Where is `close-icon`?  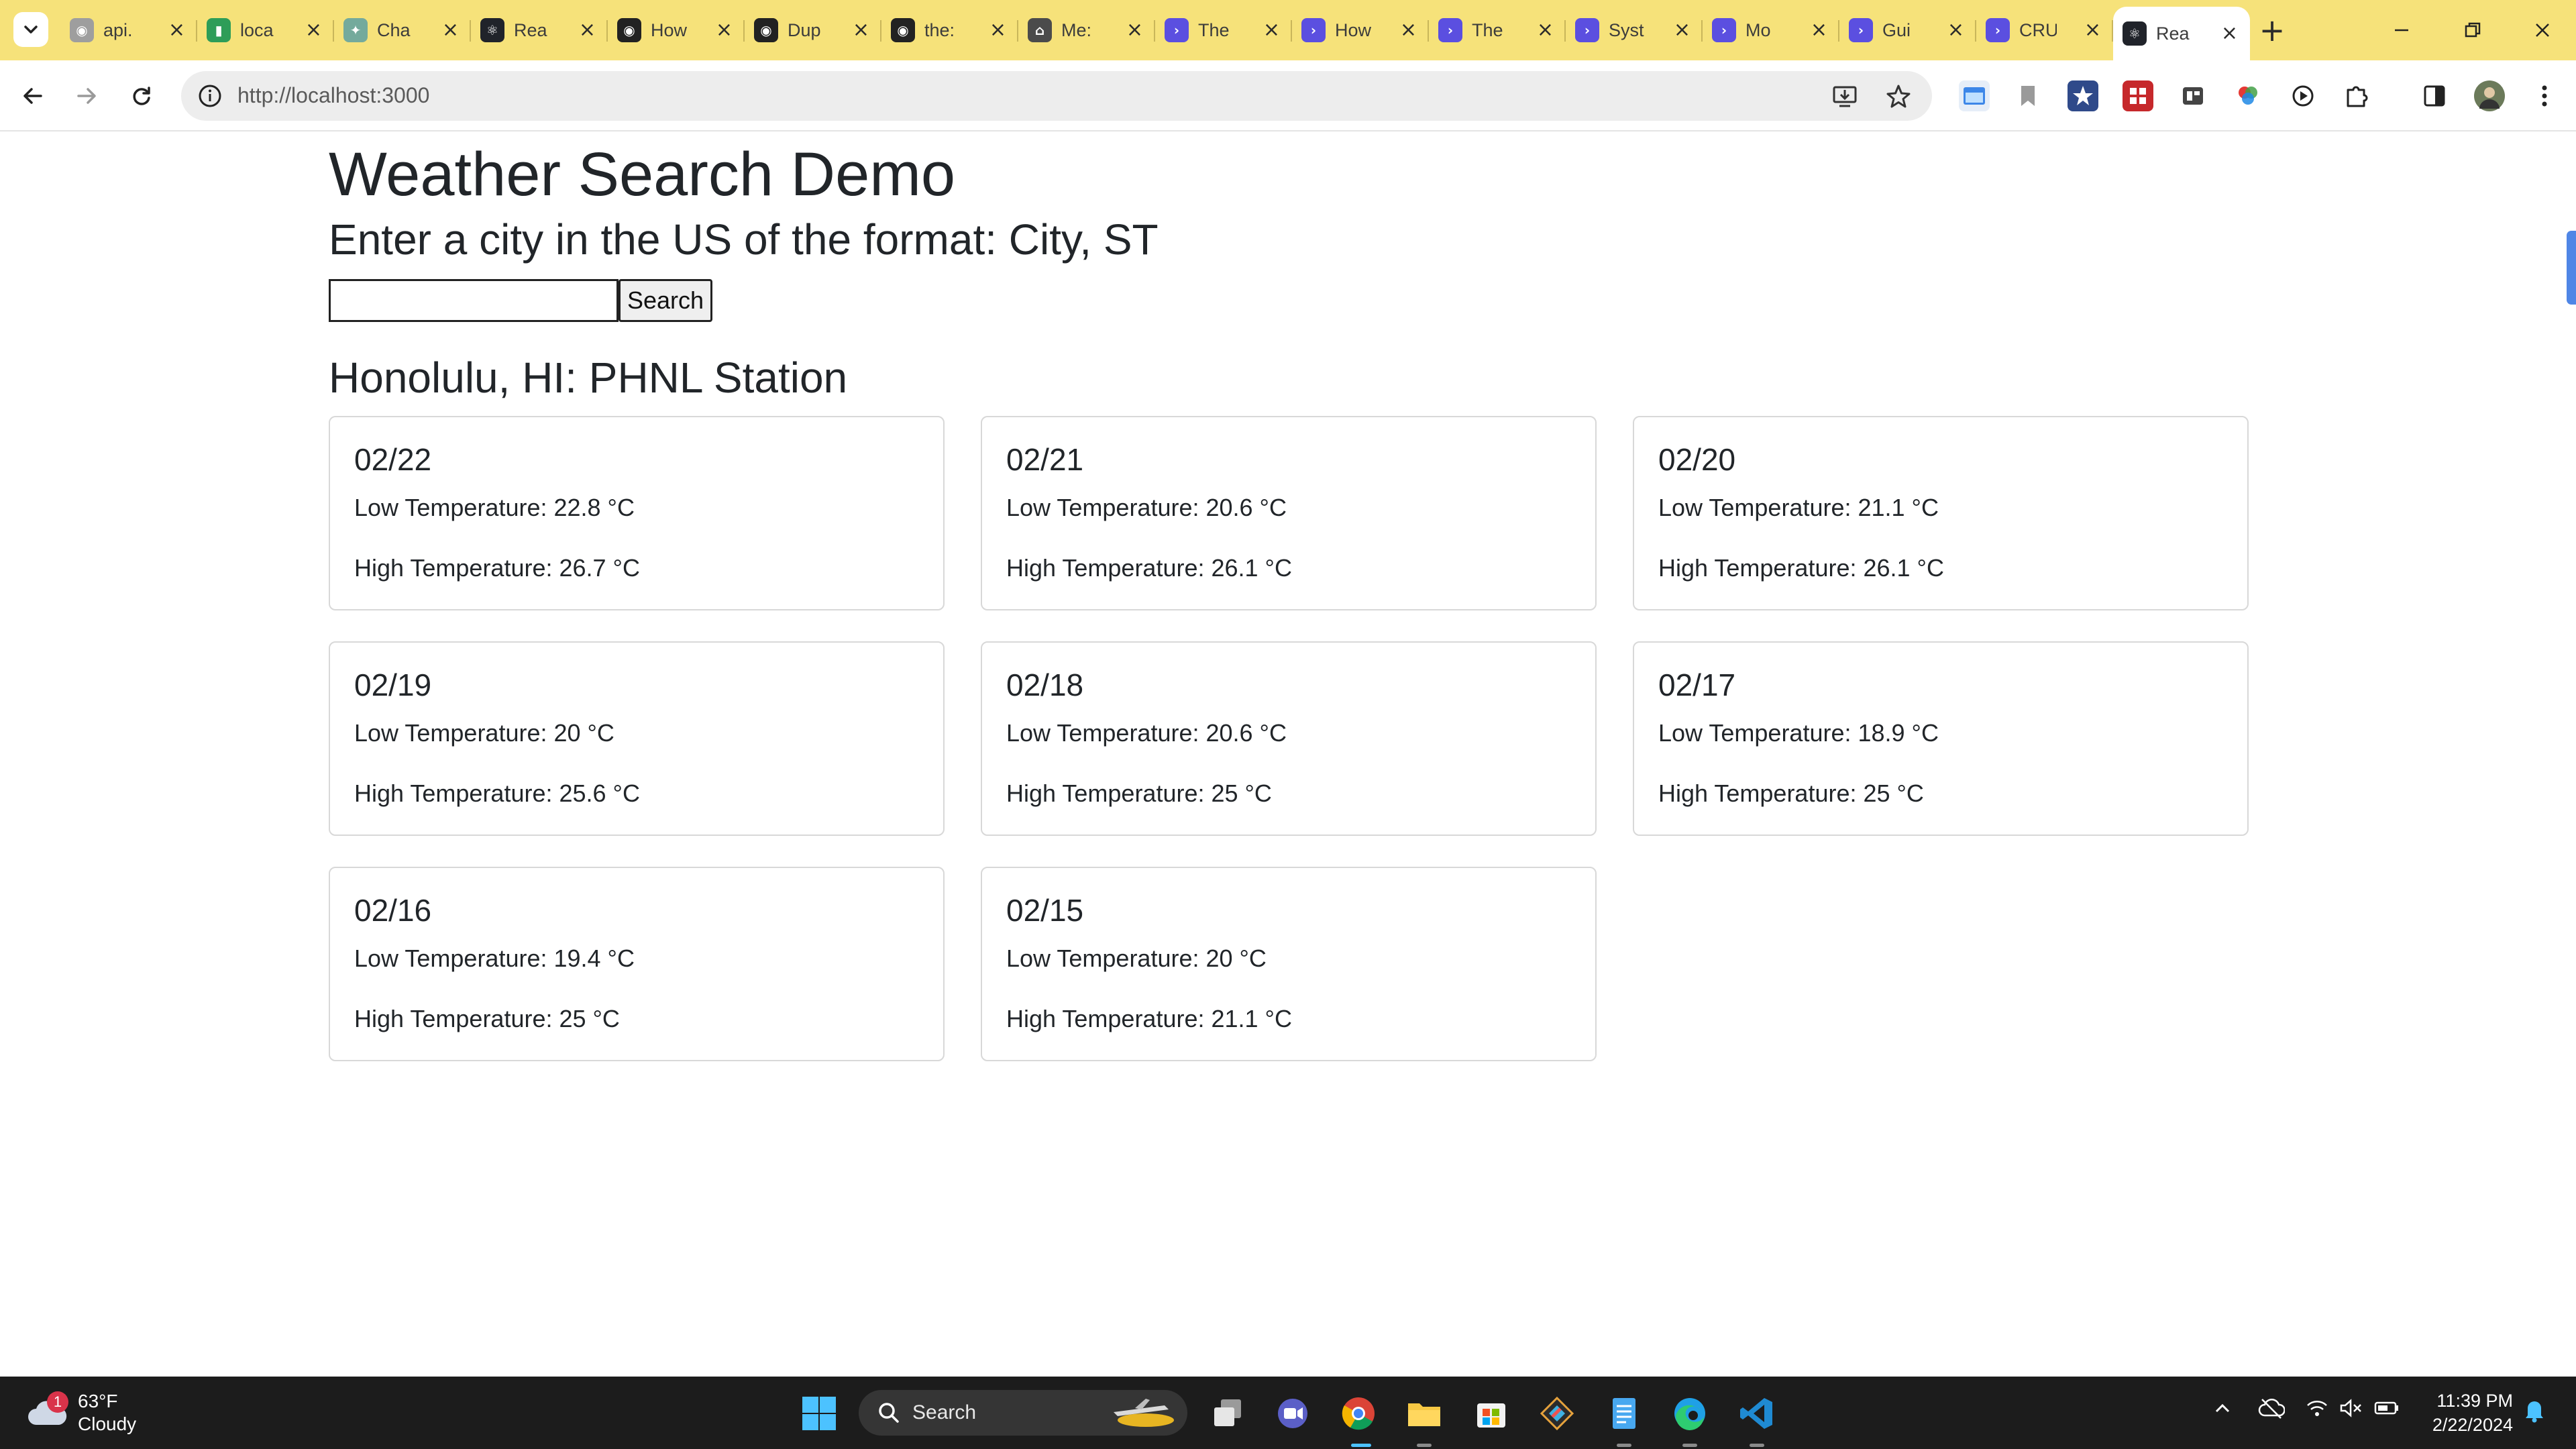 close-icon is located at coordinates (2542, 30).